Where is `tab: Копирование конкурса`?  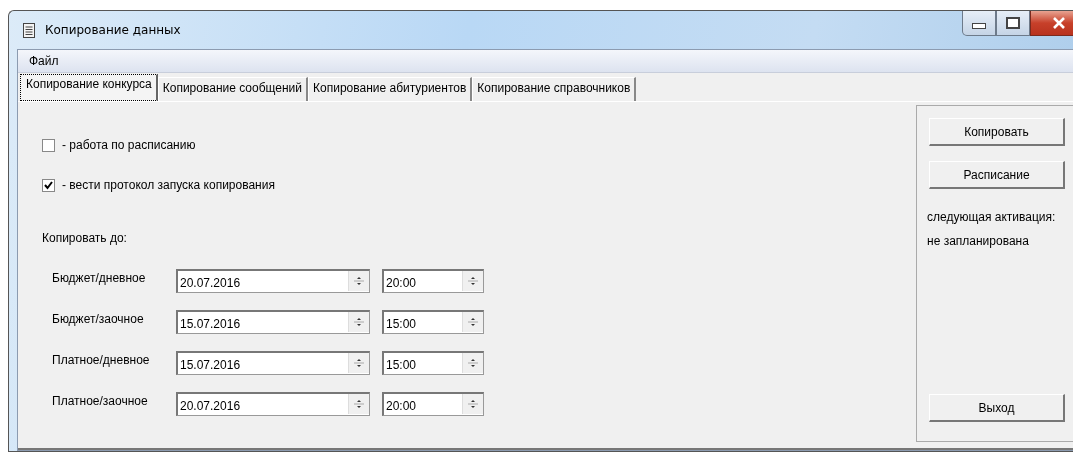
tab: Копирование конкурса is located at coordinates (89, 87).